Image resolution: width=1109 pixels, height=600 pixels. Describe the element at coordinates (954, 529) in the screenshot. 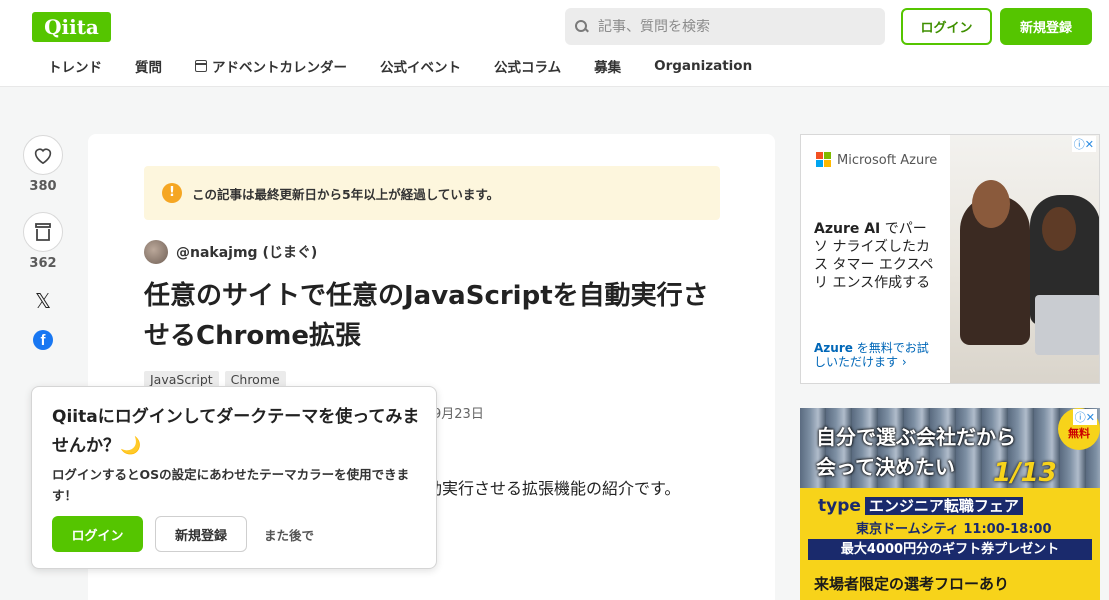

I see `ad-venue: 東京ドームシティ 11:00-18:00` at that location.